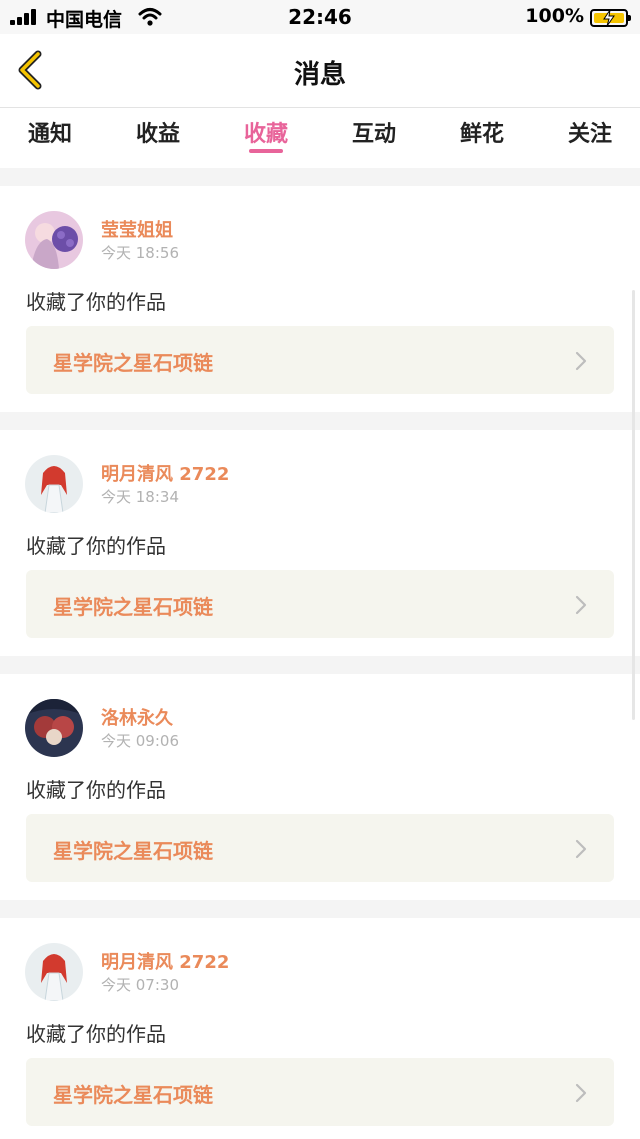 The width and height of the screenshot is (640, 1139). What do you see at coordinates (554, 16) in the screenshot?
I see `battery-percent: 100%` at bounding box center [554, 16].